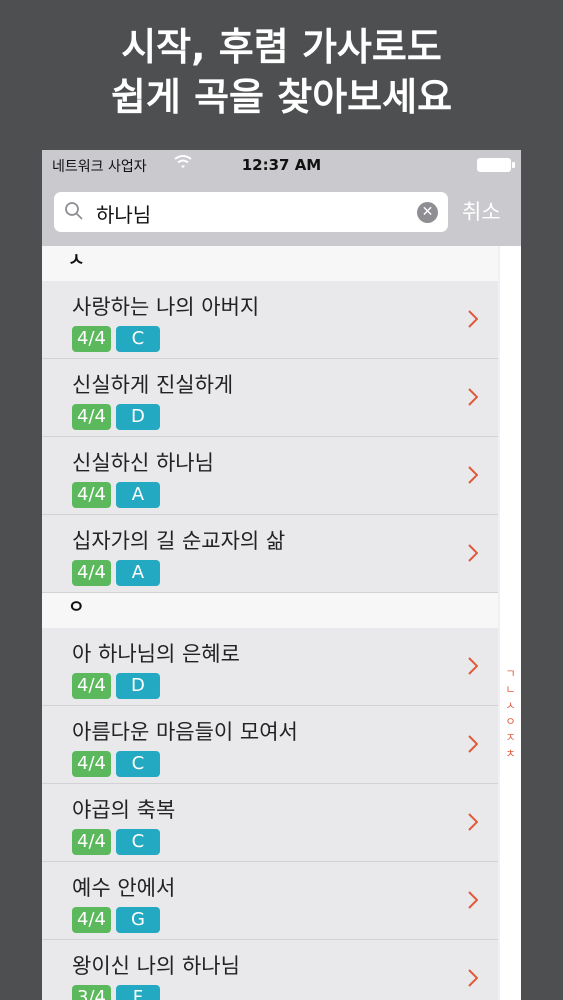  What do you see at coordinates (143, 463) in the screenshot?
I see `song-title: 신실하신 하나님` at bounding box center [143, 463].